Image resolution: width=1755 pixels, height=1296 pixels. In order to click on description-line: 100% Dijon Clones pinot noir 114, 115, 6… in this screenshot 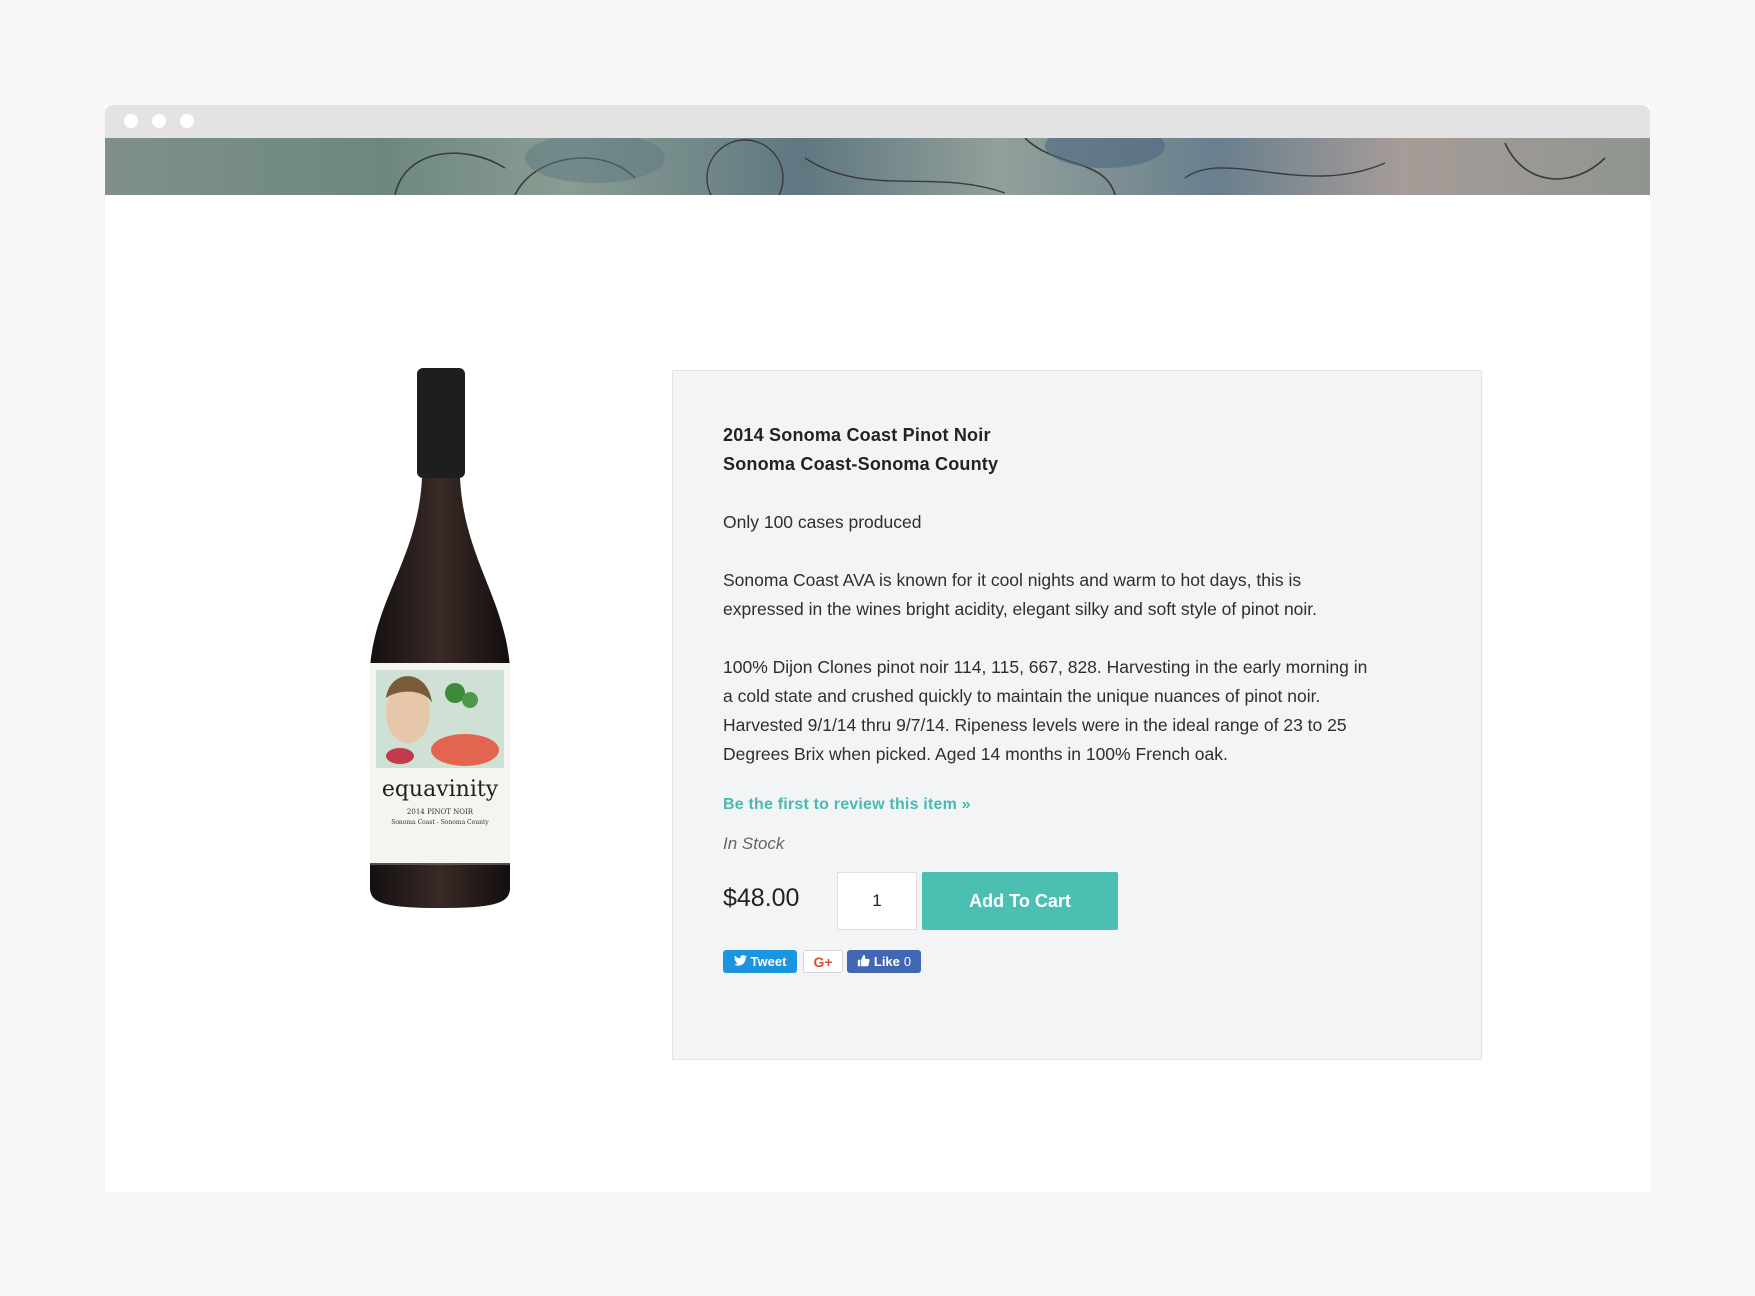, I will do `click(1045, 667)`.